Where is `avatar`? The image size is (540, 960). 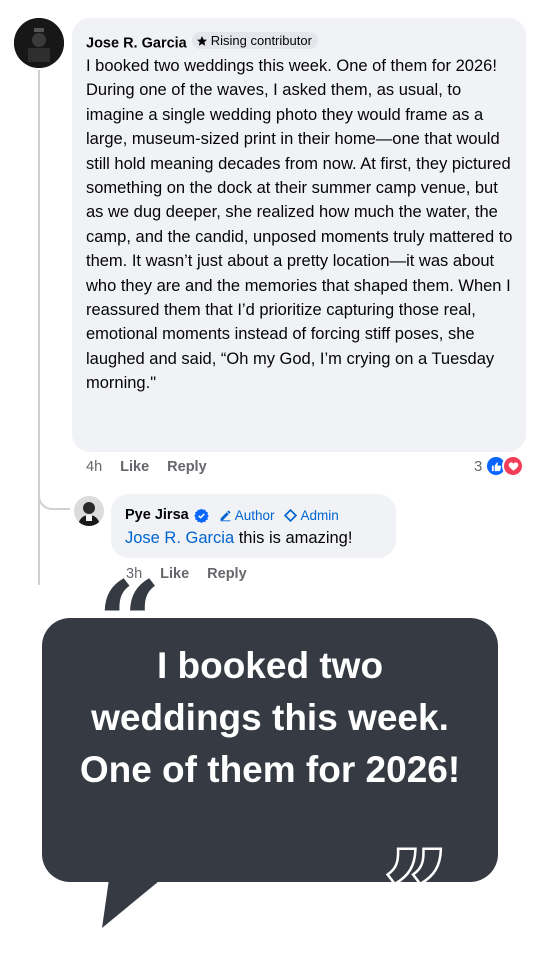
avatar is located at coordinates (39, 43).